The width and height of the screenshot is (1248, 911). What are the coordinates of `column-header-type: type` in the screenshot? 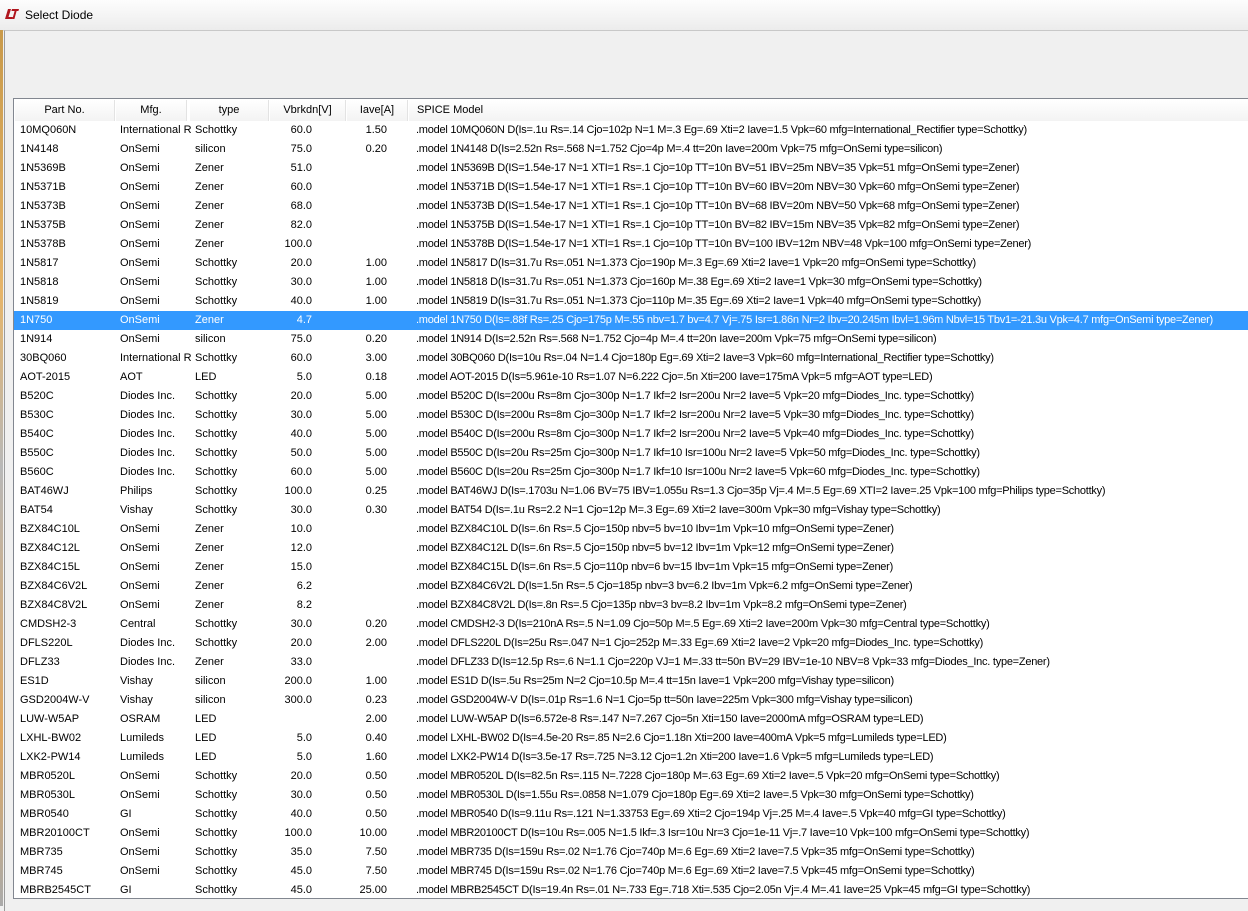 It's located at (229, 110).